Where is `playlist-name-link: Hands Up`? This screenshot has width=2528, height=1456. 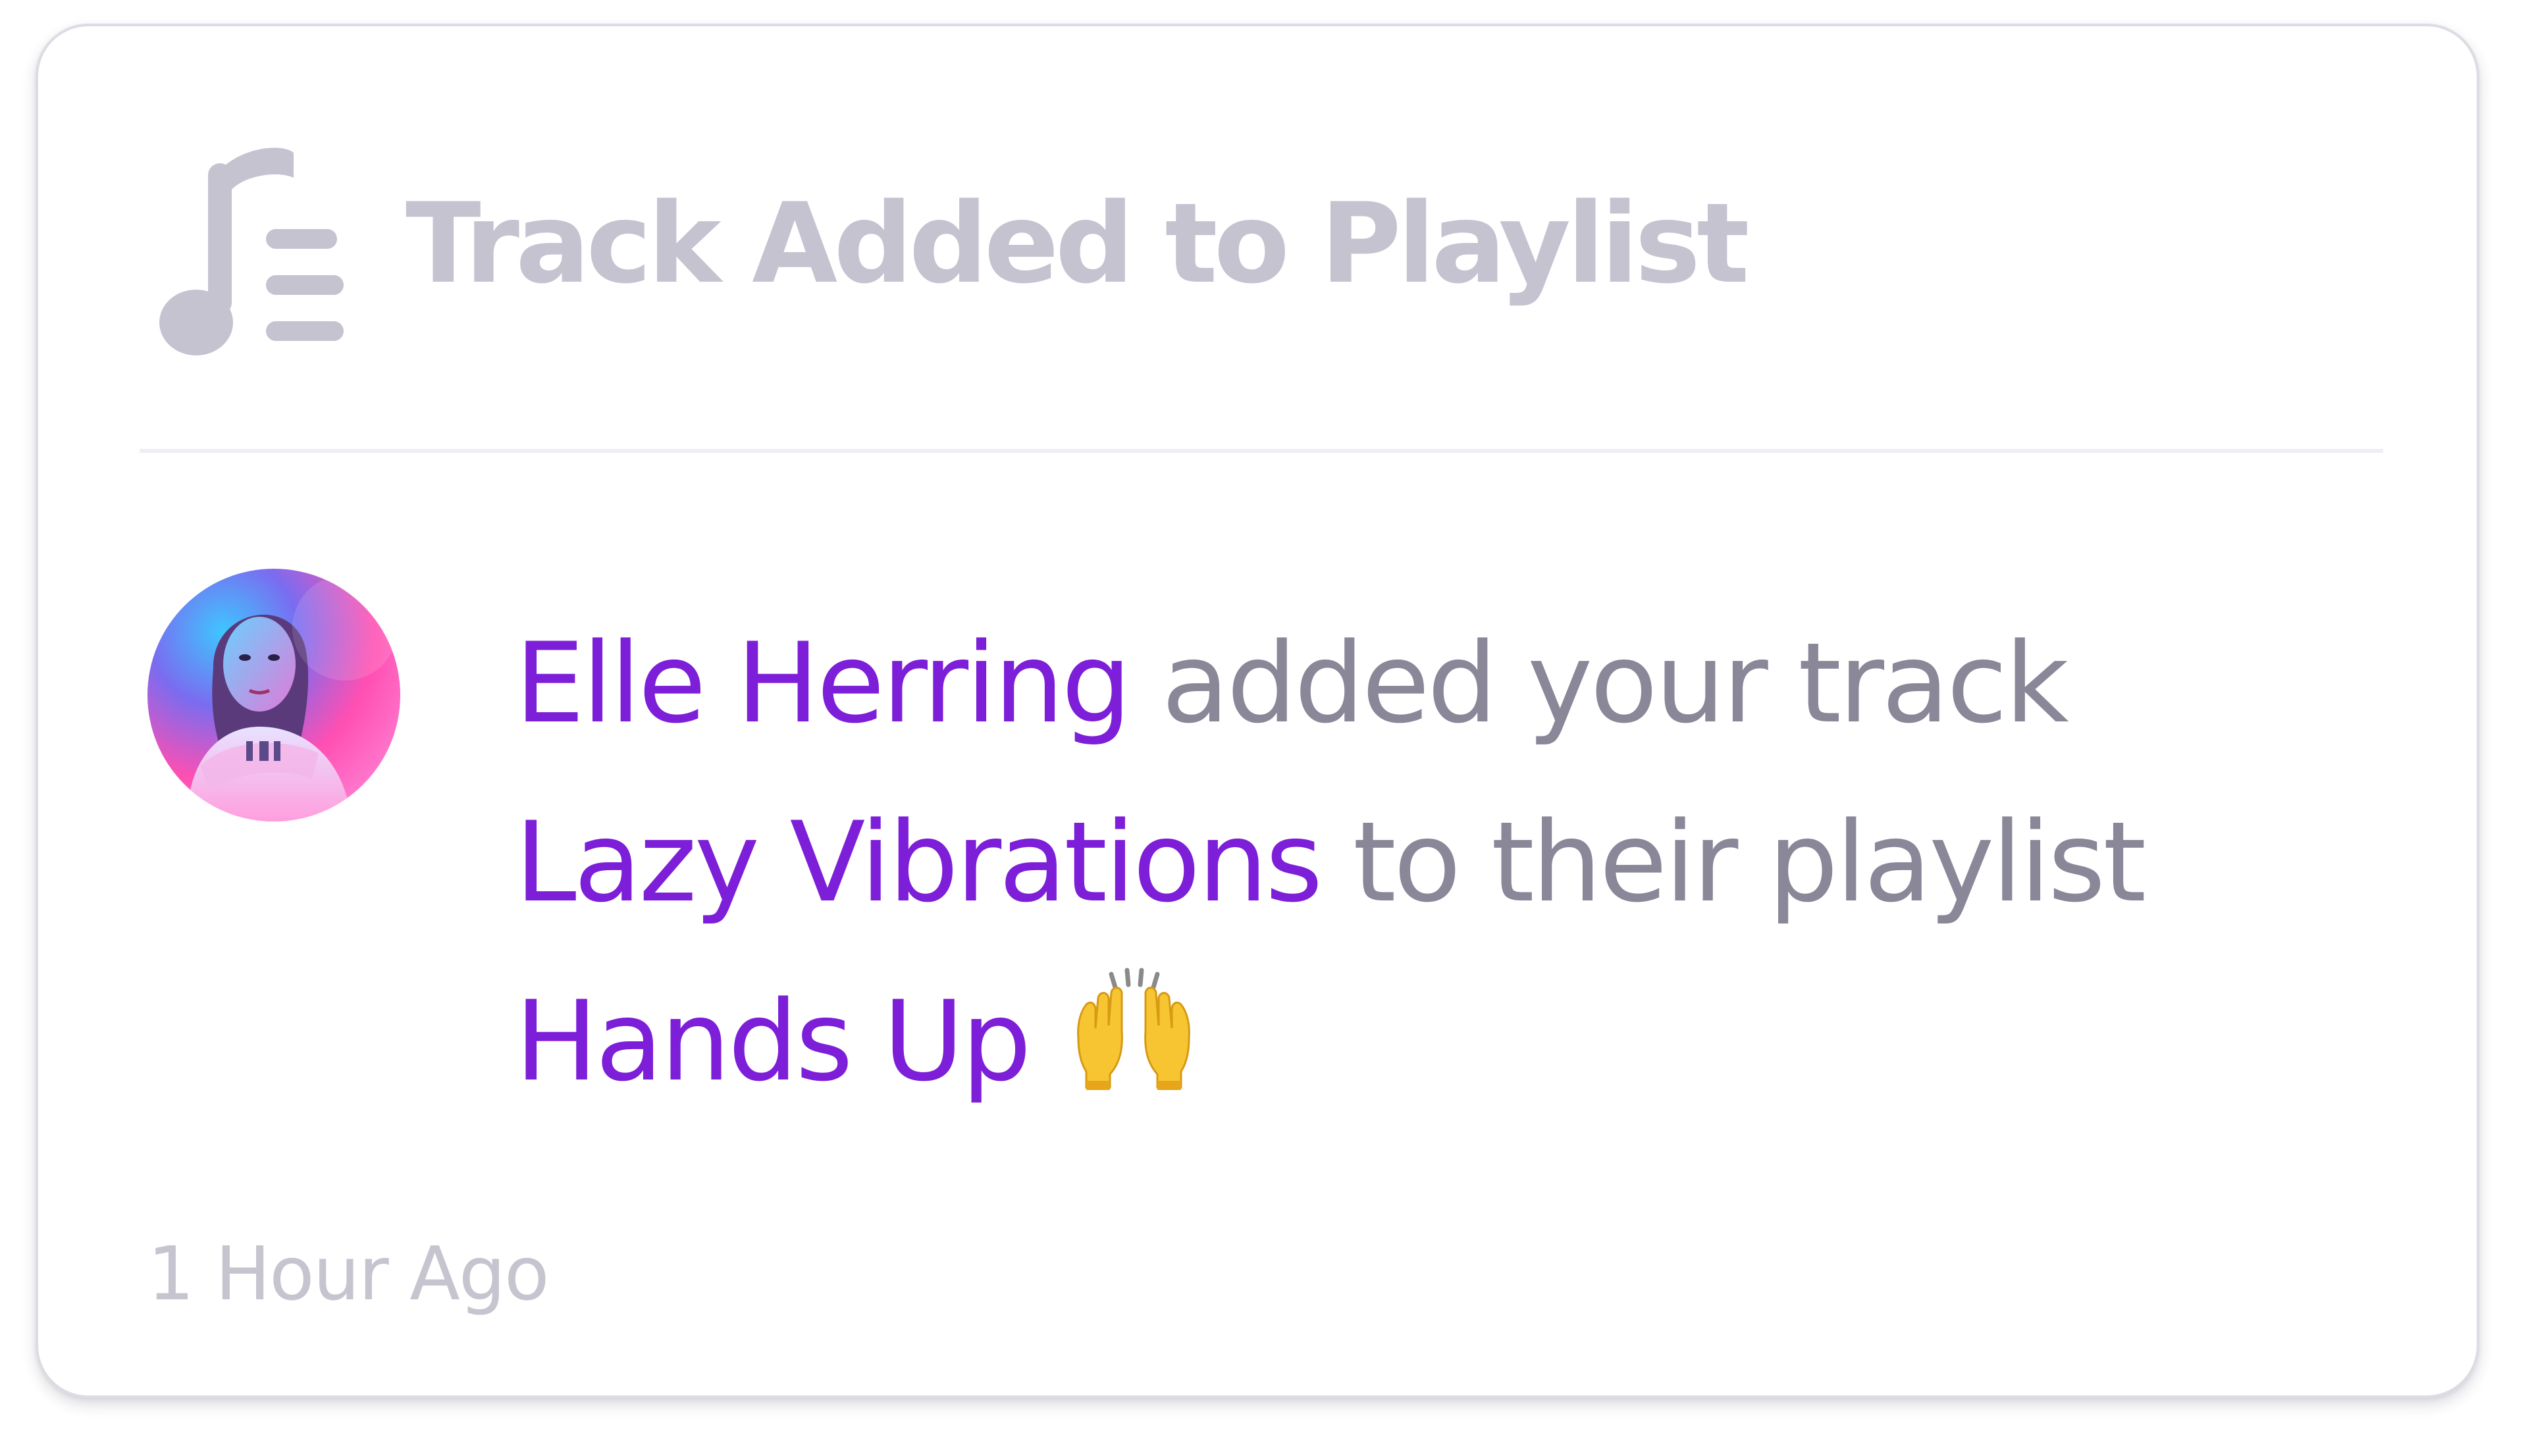
playlist-name-link: Hands Up is located at coordinates (774, 1041).